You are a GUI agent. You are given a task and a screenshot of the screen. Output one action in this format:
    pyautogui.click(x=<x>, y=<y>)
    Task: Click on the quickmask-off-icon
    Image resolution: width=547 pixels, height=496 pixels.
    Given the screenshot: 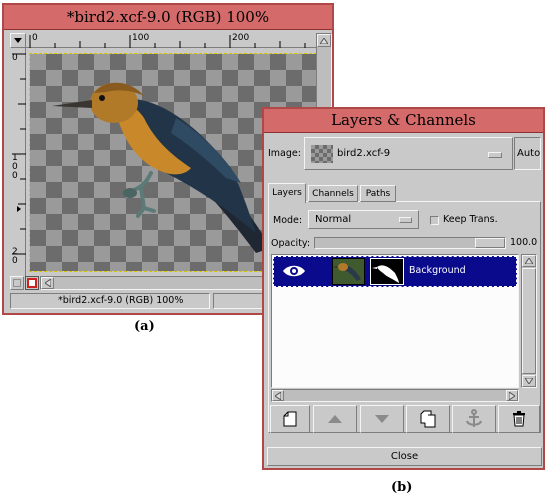 What is the action you would take?
    pyautogui.click(x=17, y=283)
    